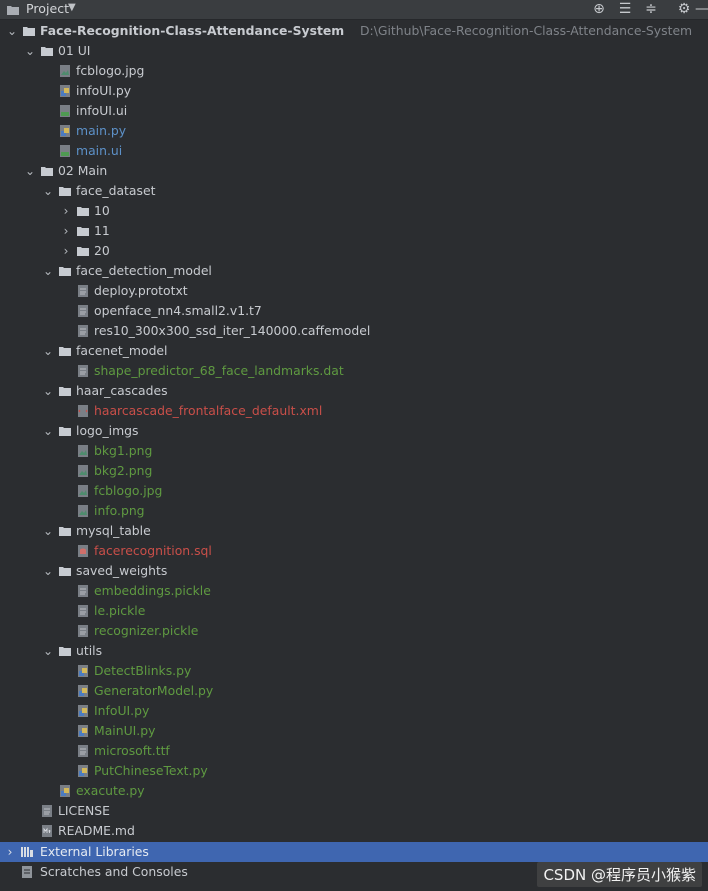 The width and height of the screenshot is (708, 891). Describe the element at coordinates (354, 391) in the screenshot. I see `tree-folder: ⌄ haar_cascades` at that location.